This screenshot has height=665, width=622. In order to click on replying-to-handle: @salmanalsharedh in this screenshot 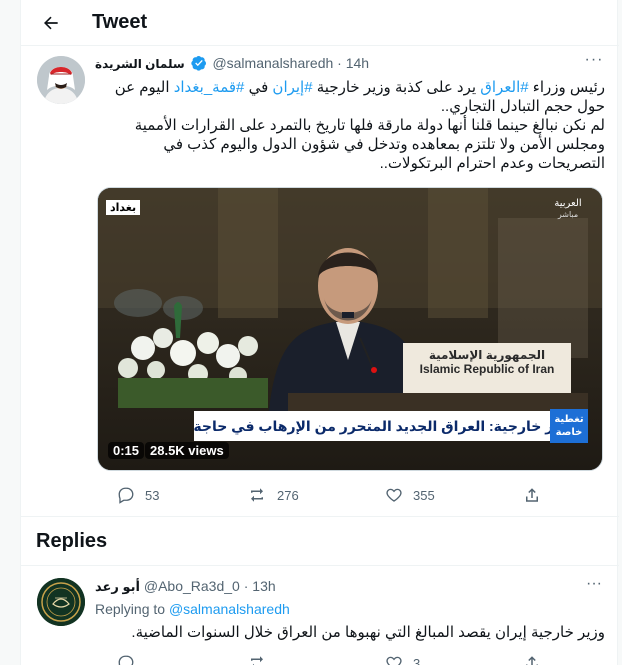, I will do `click(229, 609)`.